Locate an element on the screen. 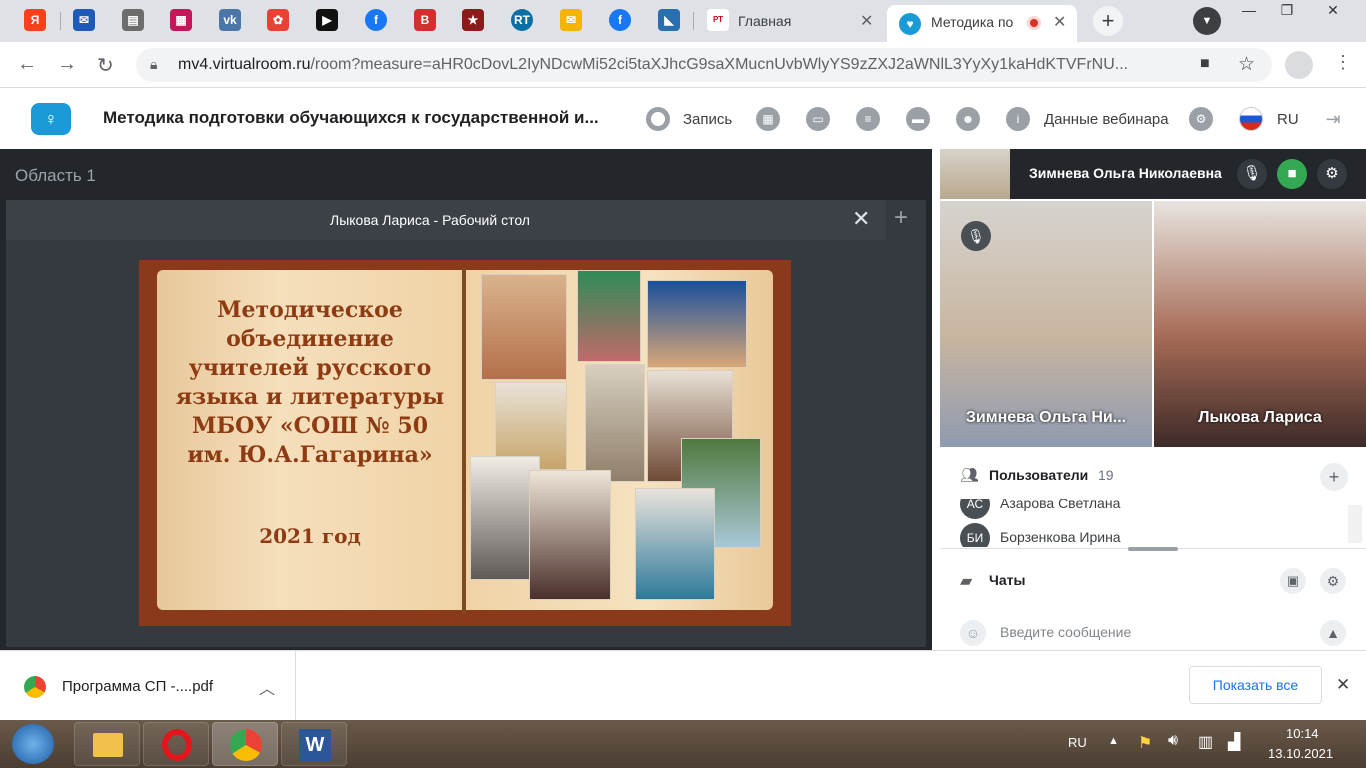 This screenshot has height=768, width=1366. network-icon: ▥ is located at coordinates (1205, 742).